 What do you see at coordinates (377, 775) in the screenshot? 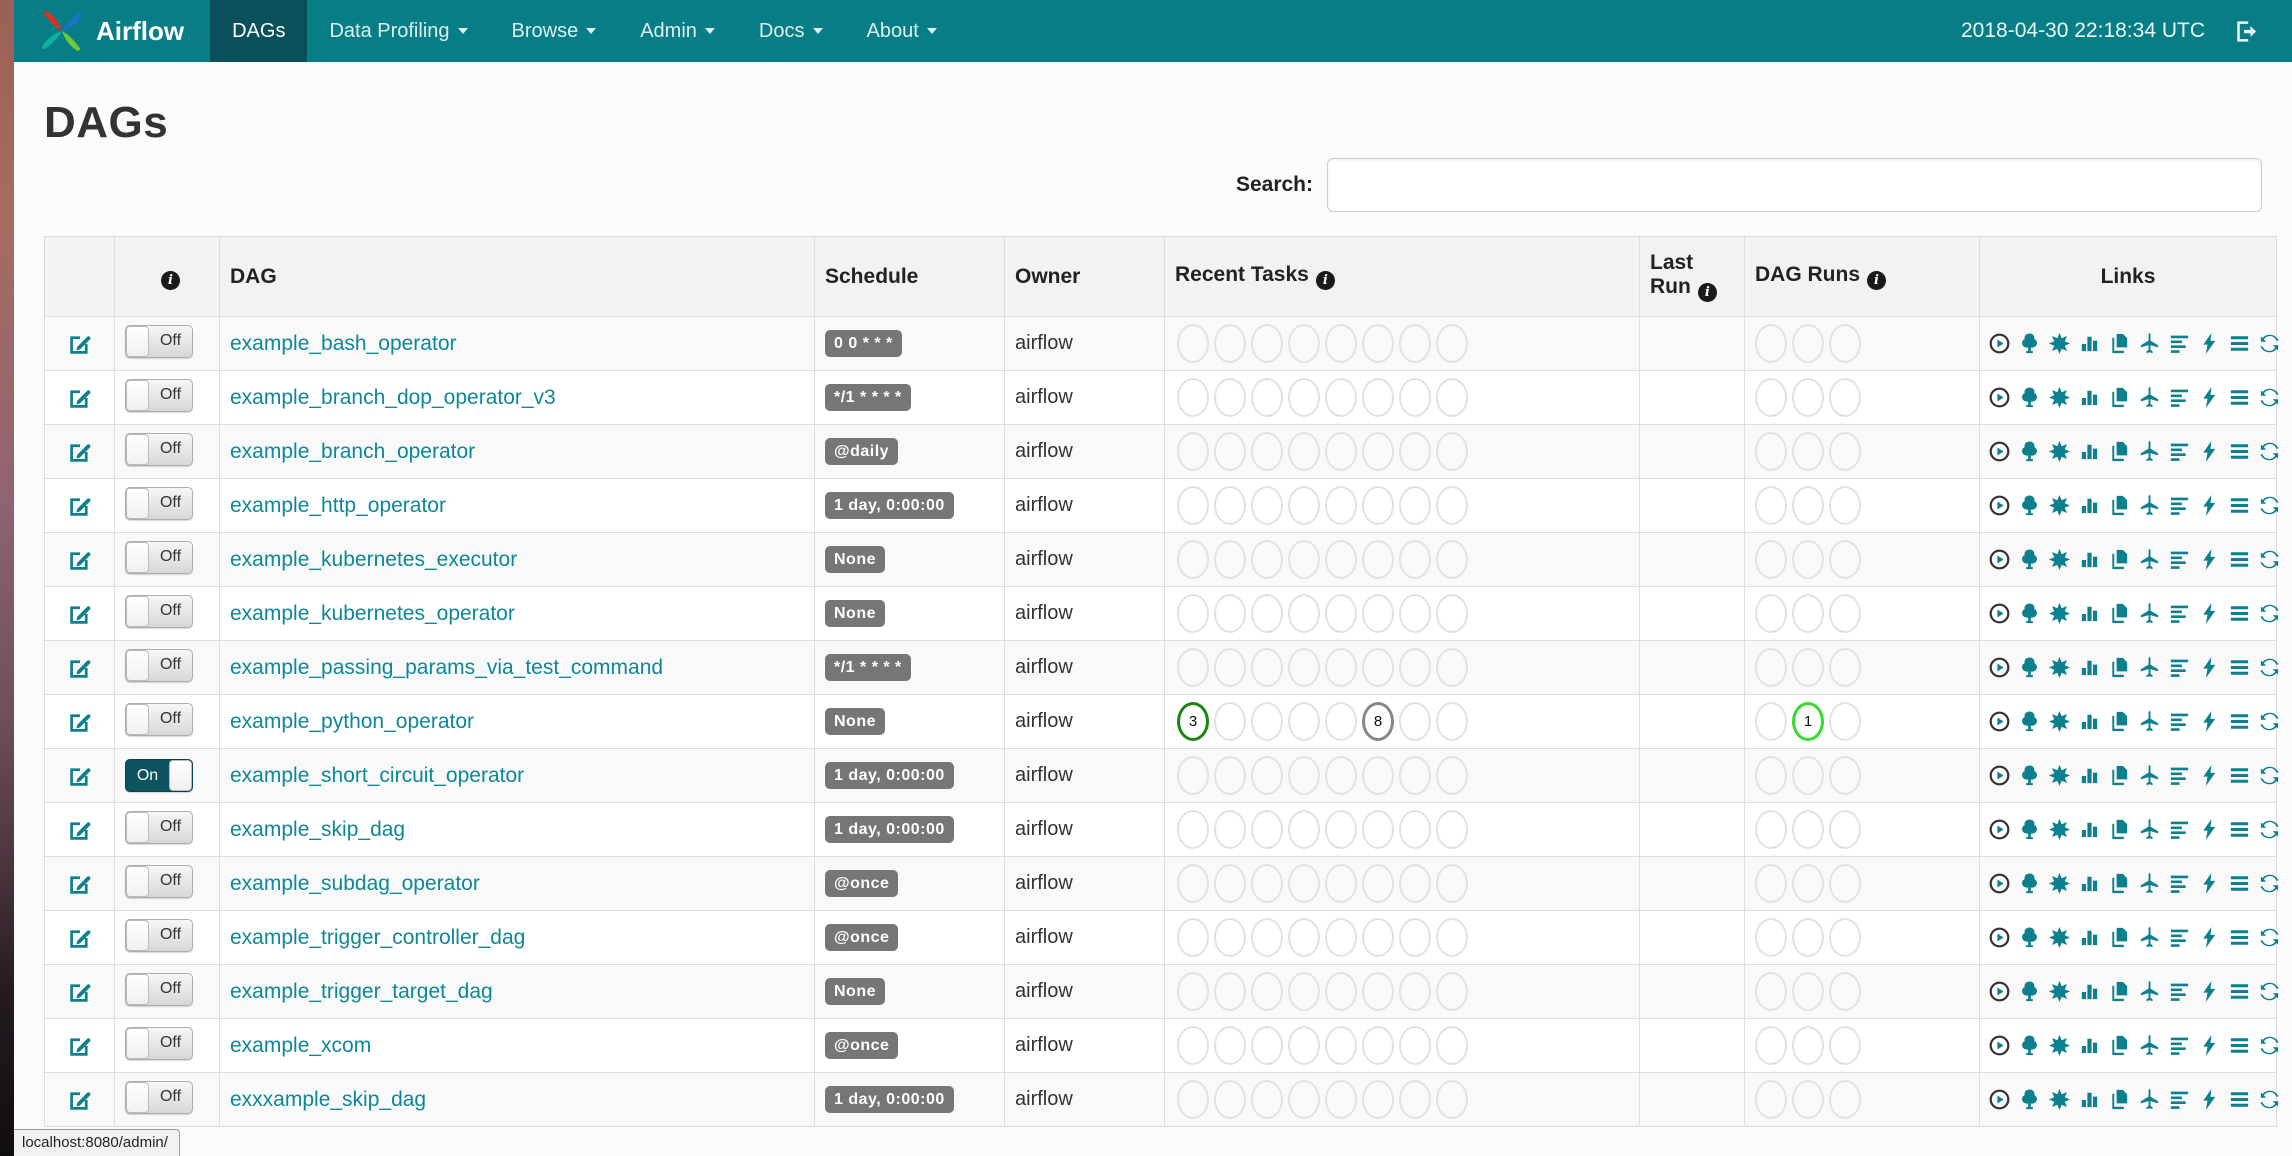
I see `dag-link: example_short_circuit_operator` at bounding box center [377, 775].